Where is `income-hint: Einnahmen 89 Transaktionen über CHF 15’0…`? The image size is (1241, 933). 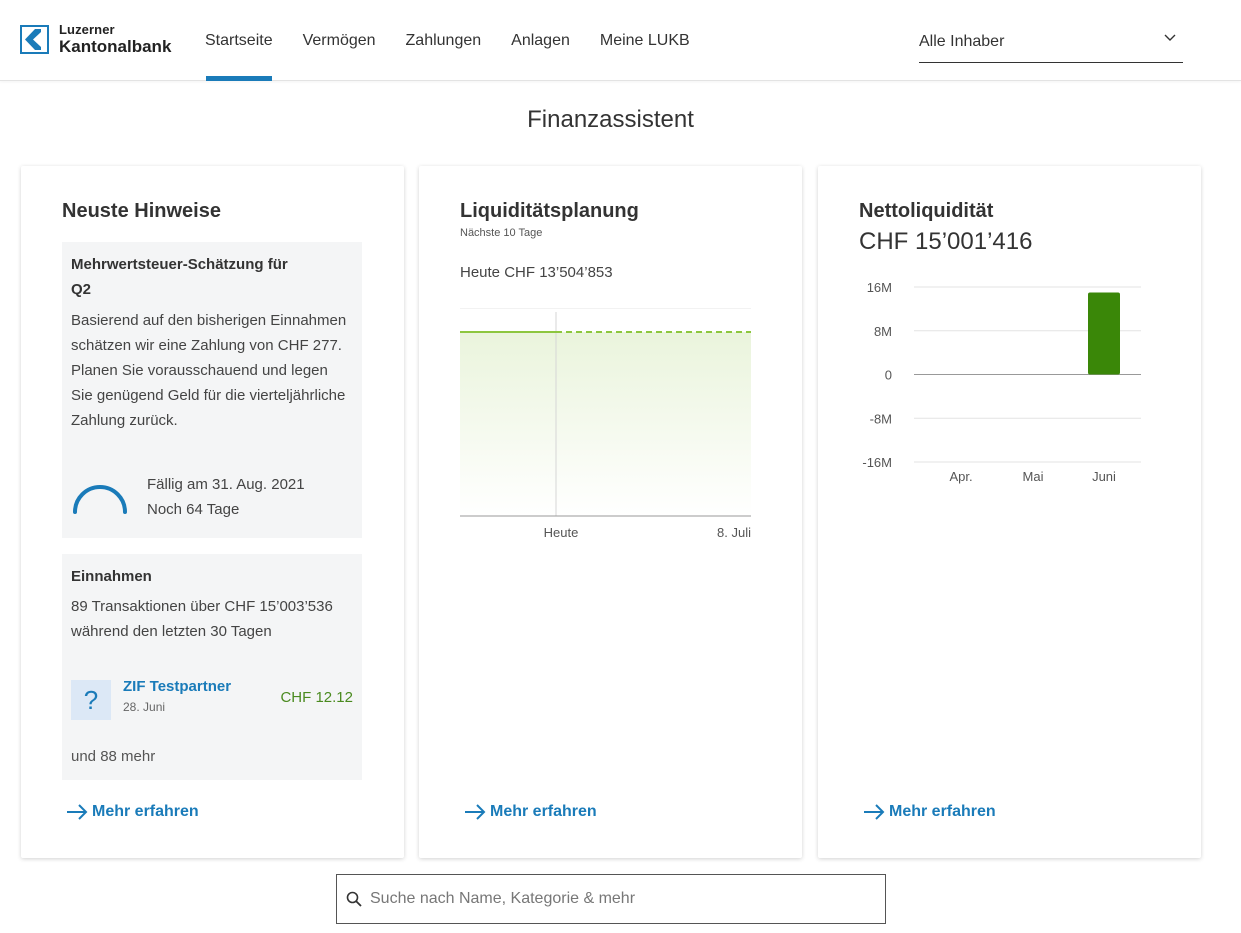 income-hint: Einnahmen 89 Transaktionen über CHF 15’0… is located at coordinates (212, 667).